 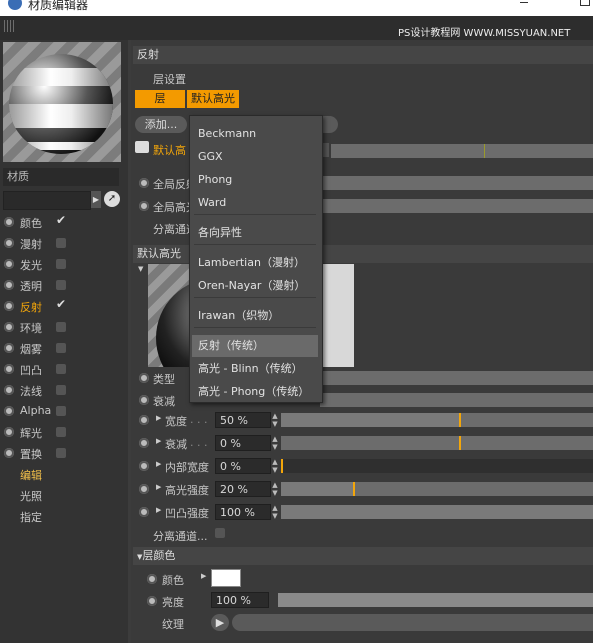 I want to click on param-value-field: 20 %, so click(x=243, y=489).